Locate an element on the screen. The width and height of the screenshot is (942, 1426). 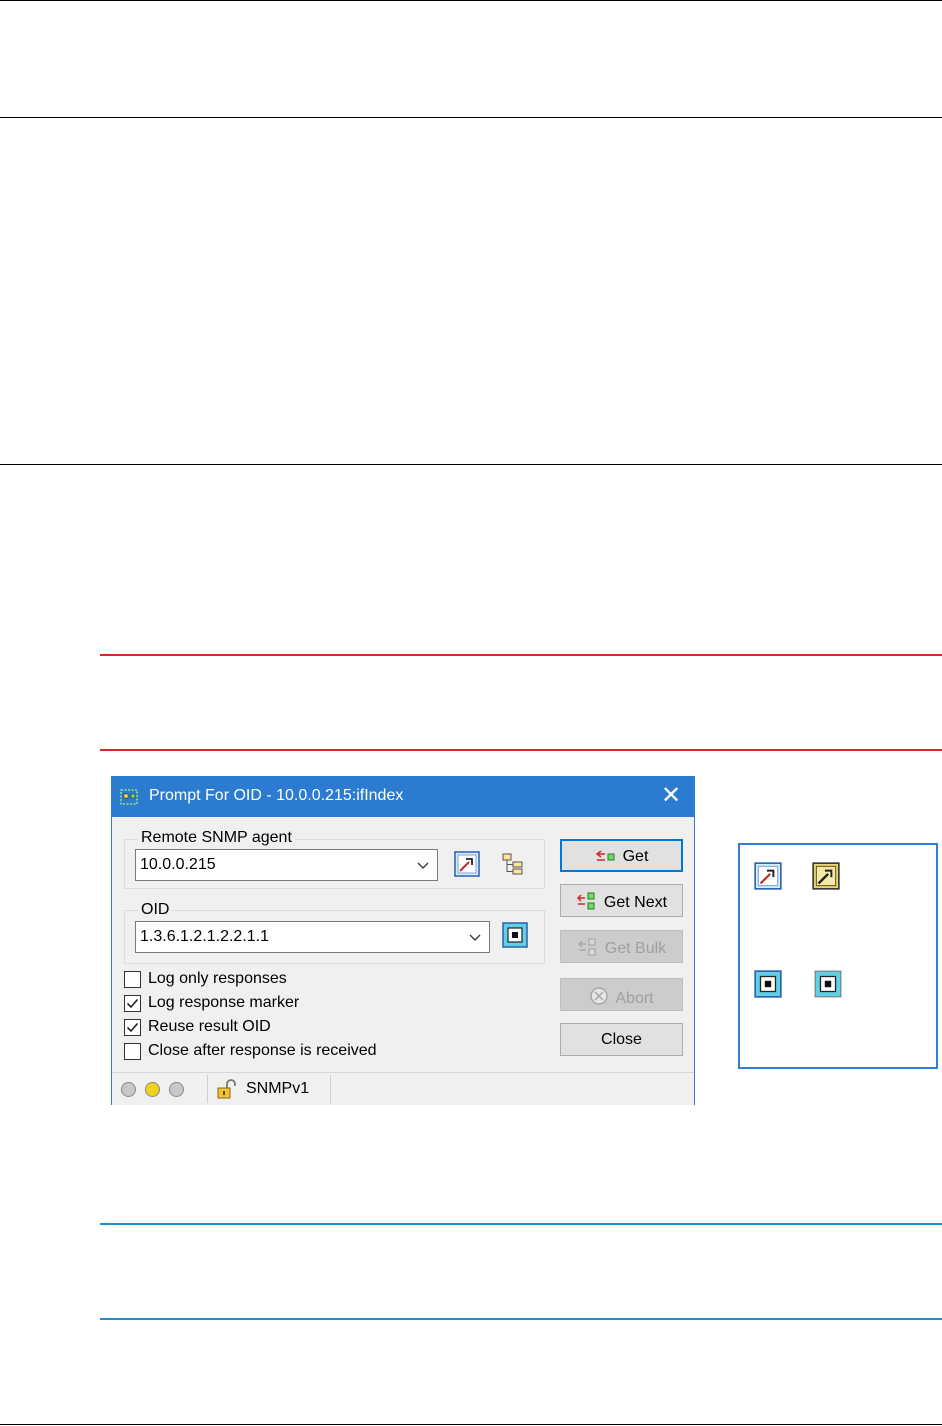
get-next-button: Get Next is located at coordinates (621, 900).